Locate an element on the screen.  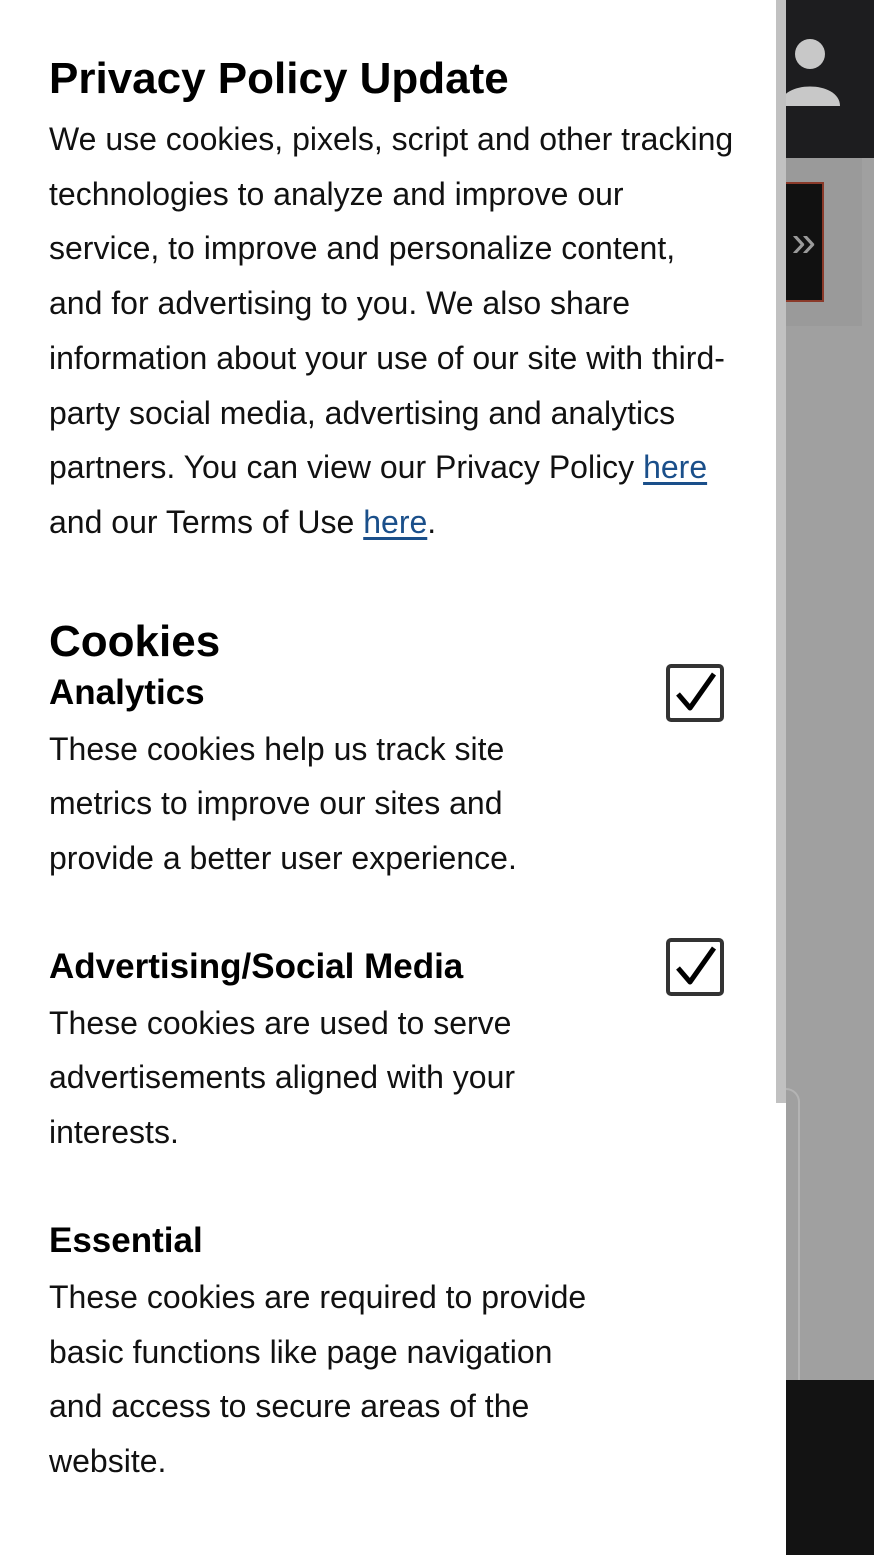
category-title: Essential is located at coordinates (126, 1240).